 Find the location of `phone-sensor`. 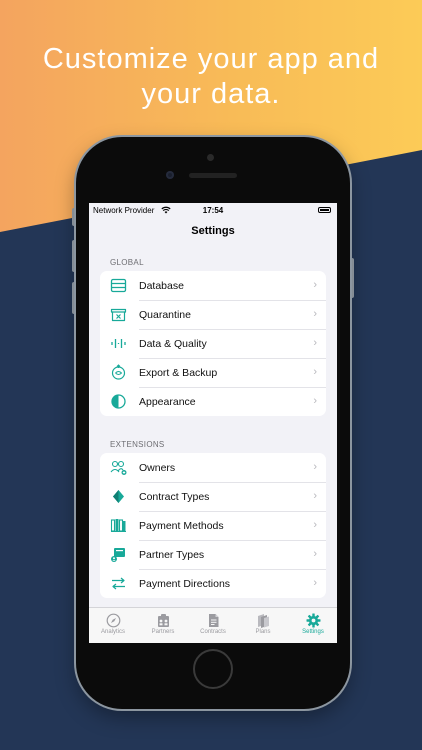

phone-sensor is located at coordinates (210, 157).